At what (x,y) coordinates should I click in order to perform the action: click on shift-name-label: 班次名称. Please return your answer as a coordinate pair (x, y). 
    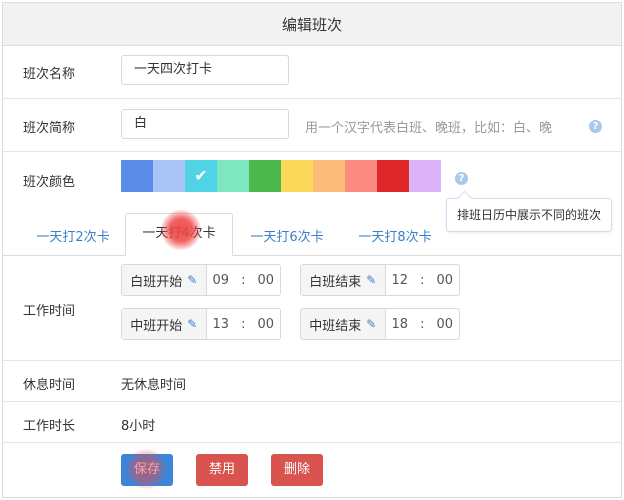
    Looking at the image, I should click on (49, 74).